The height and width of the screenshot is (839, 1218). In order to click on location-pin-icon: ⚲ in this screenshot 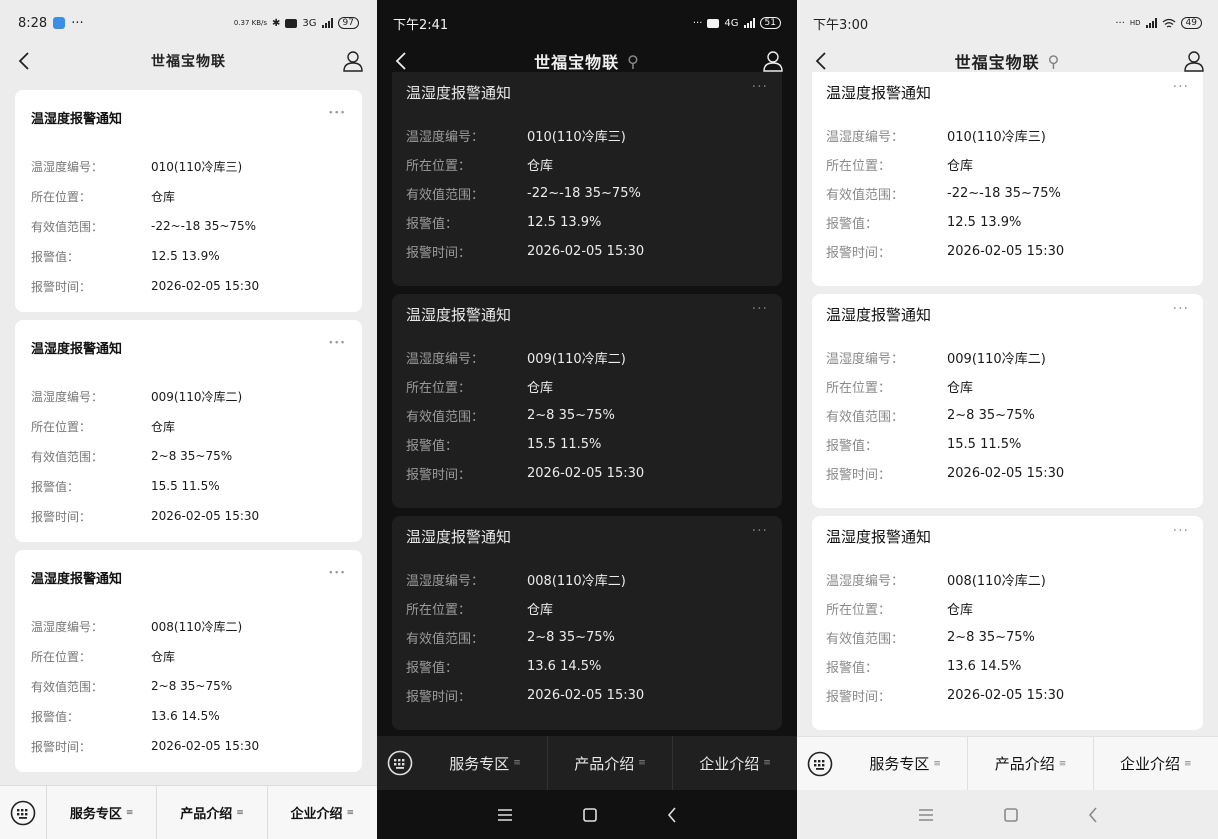, I will do `click(633, 61)`.